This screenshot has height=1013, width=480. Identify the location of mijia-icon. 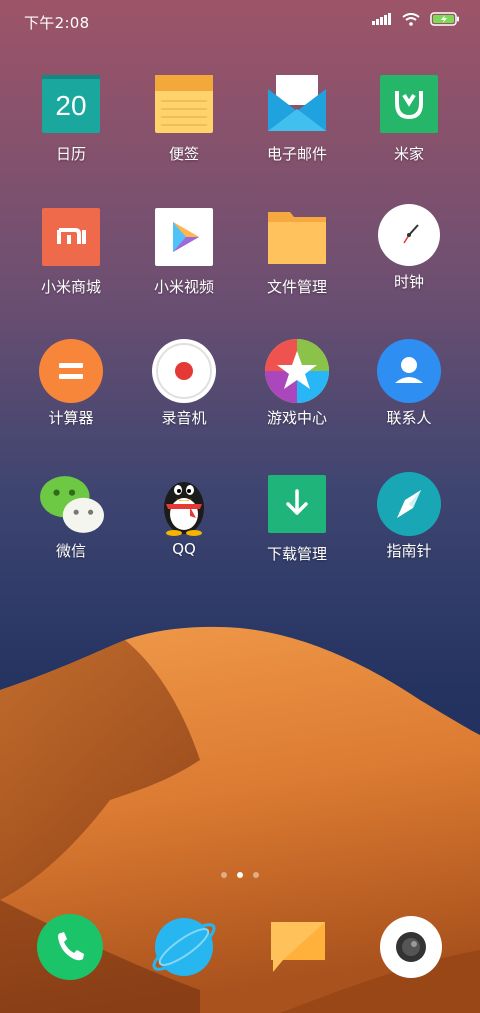
(409, 104).